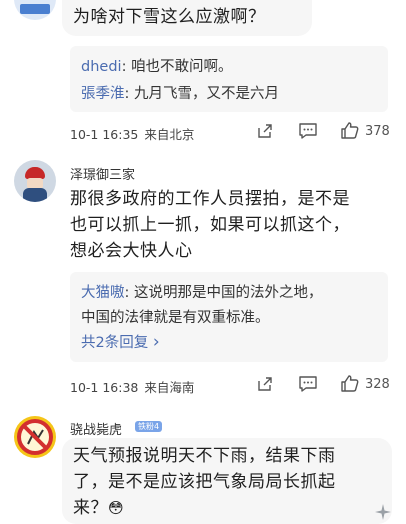 The width and height of the screenshot is (406, 524). I want to click on comment-body-line: 天气预报说明天不下雨，结果下雨, so click(204, 456).